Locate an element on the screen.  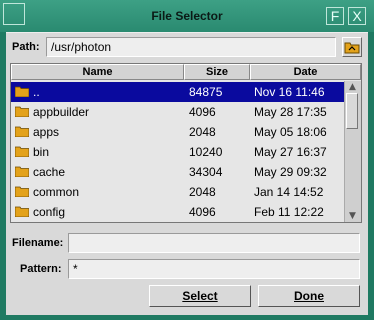
column-header-size: Size is located at coordinates (217, 72).